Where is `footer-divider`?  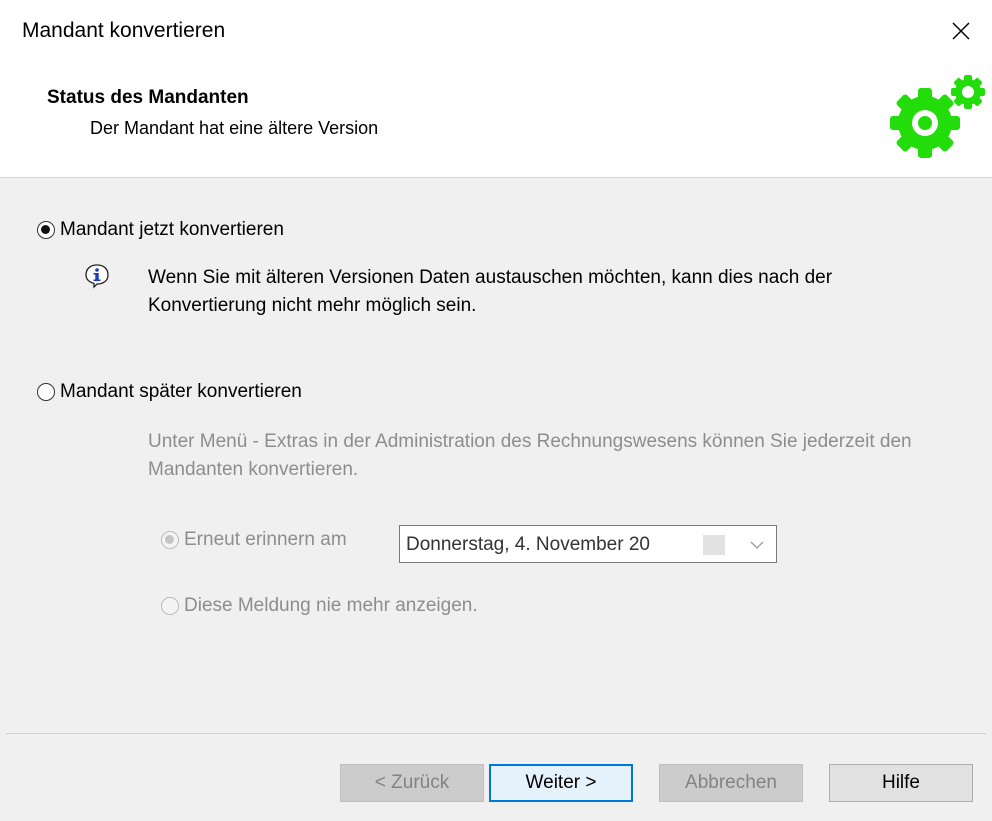
footer-divider is located at coordinates (496, 733).